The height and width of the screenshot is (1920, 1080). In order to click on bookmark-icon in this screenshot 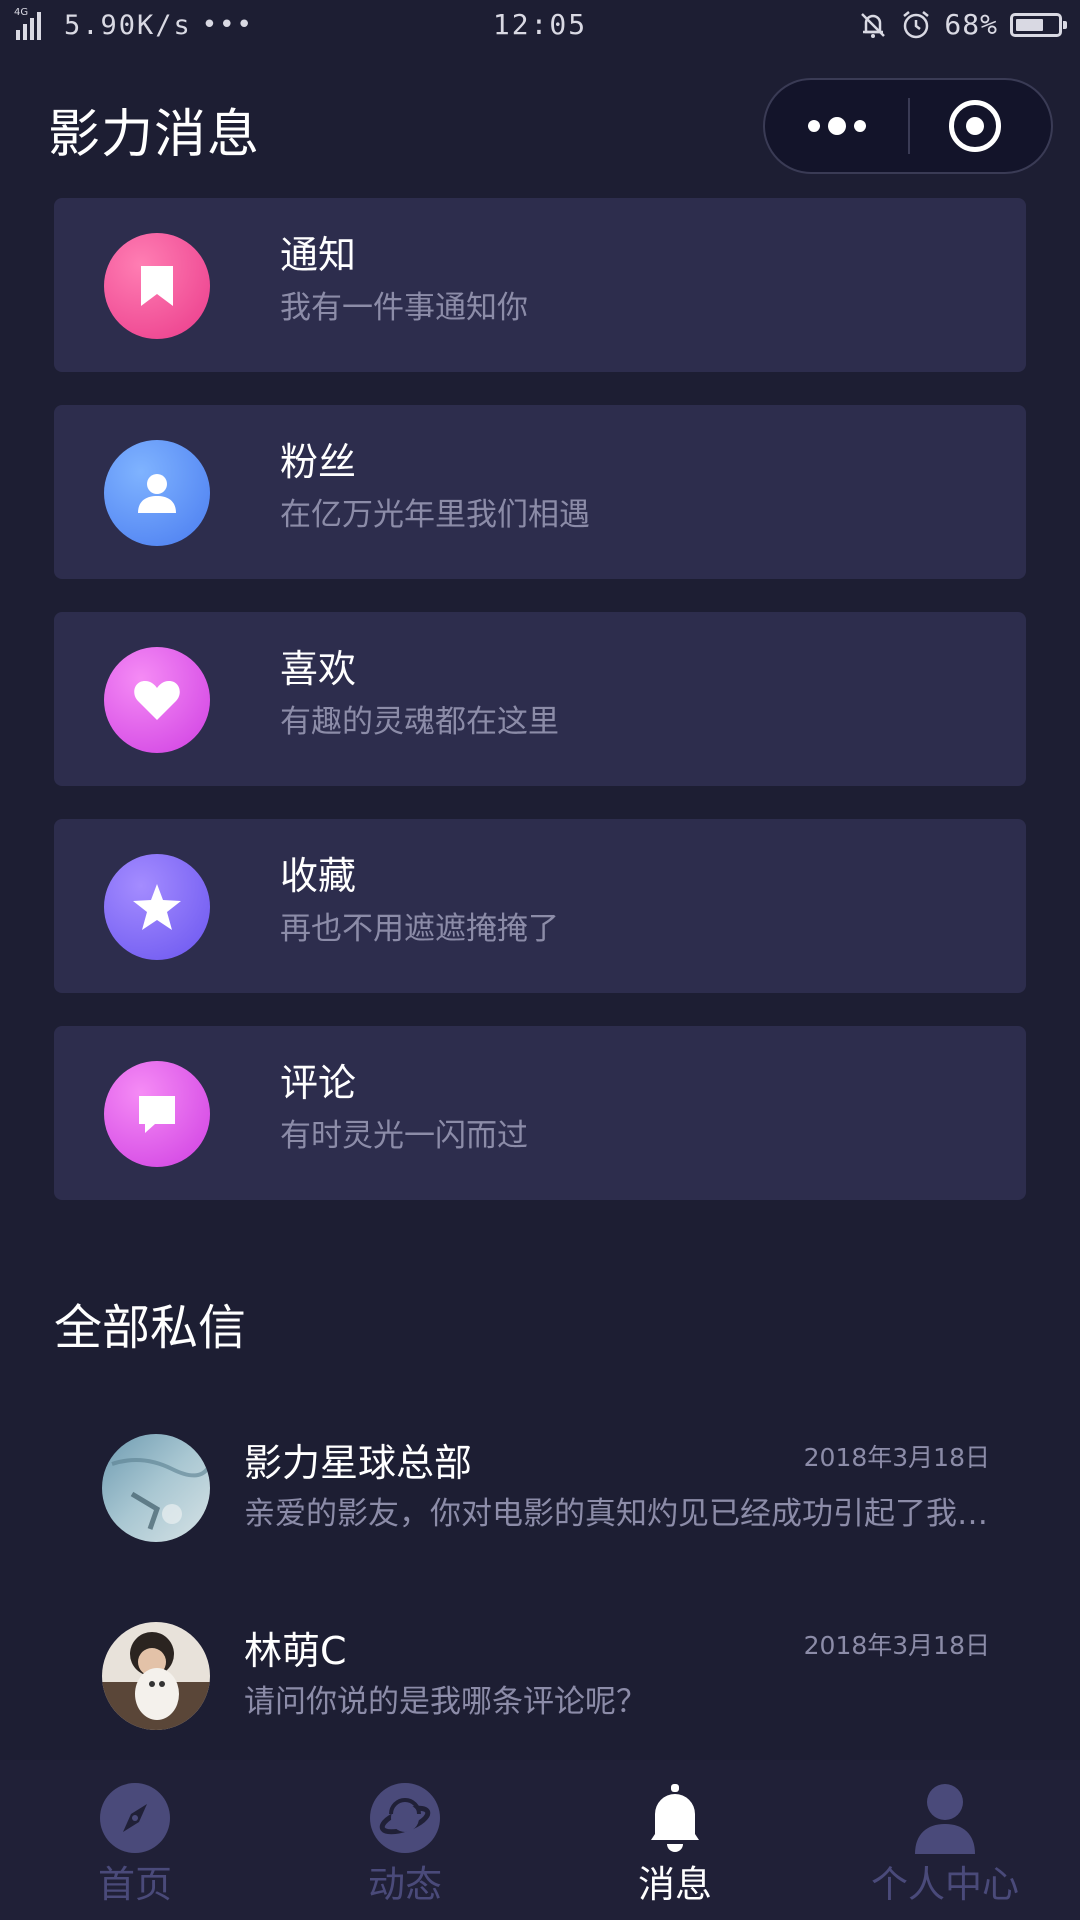, I will do `click(157, 286)`.